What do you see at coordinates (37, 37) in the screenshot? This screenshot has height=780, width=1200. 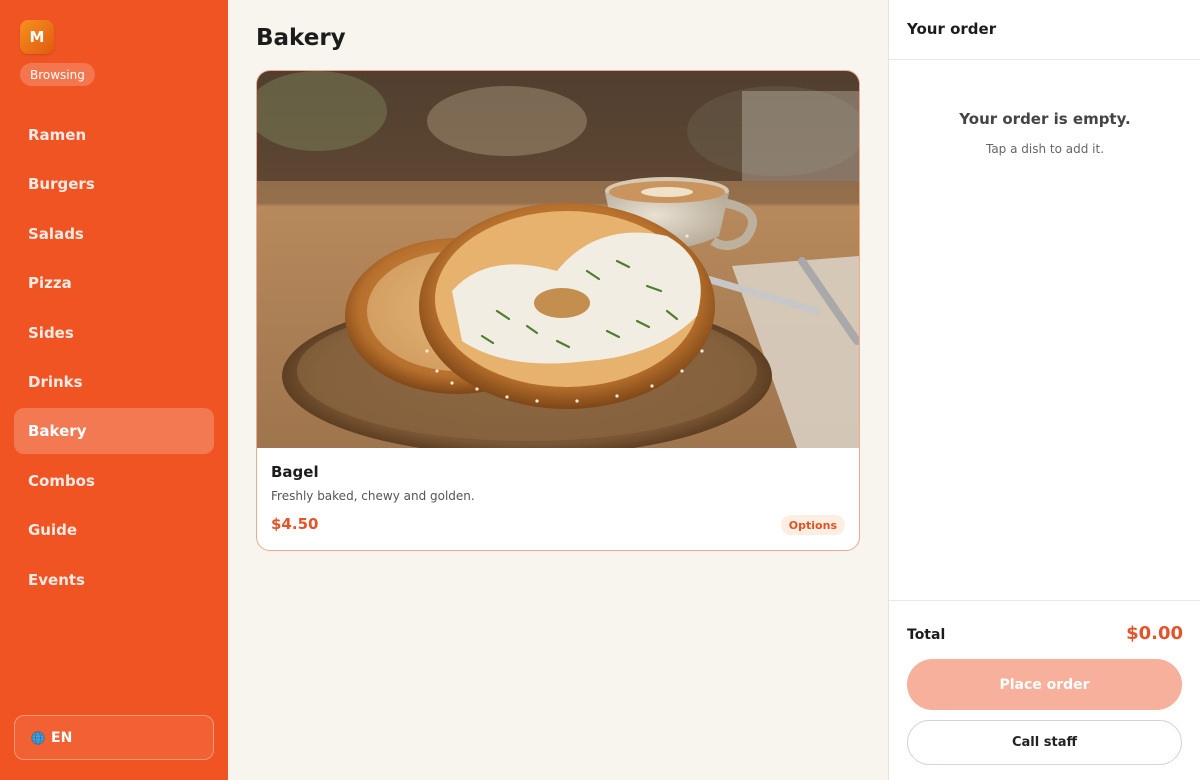 I see `app-logo: M` at bounding box center [37, 37].